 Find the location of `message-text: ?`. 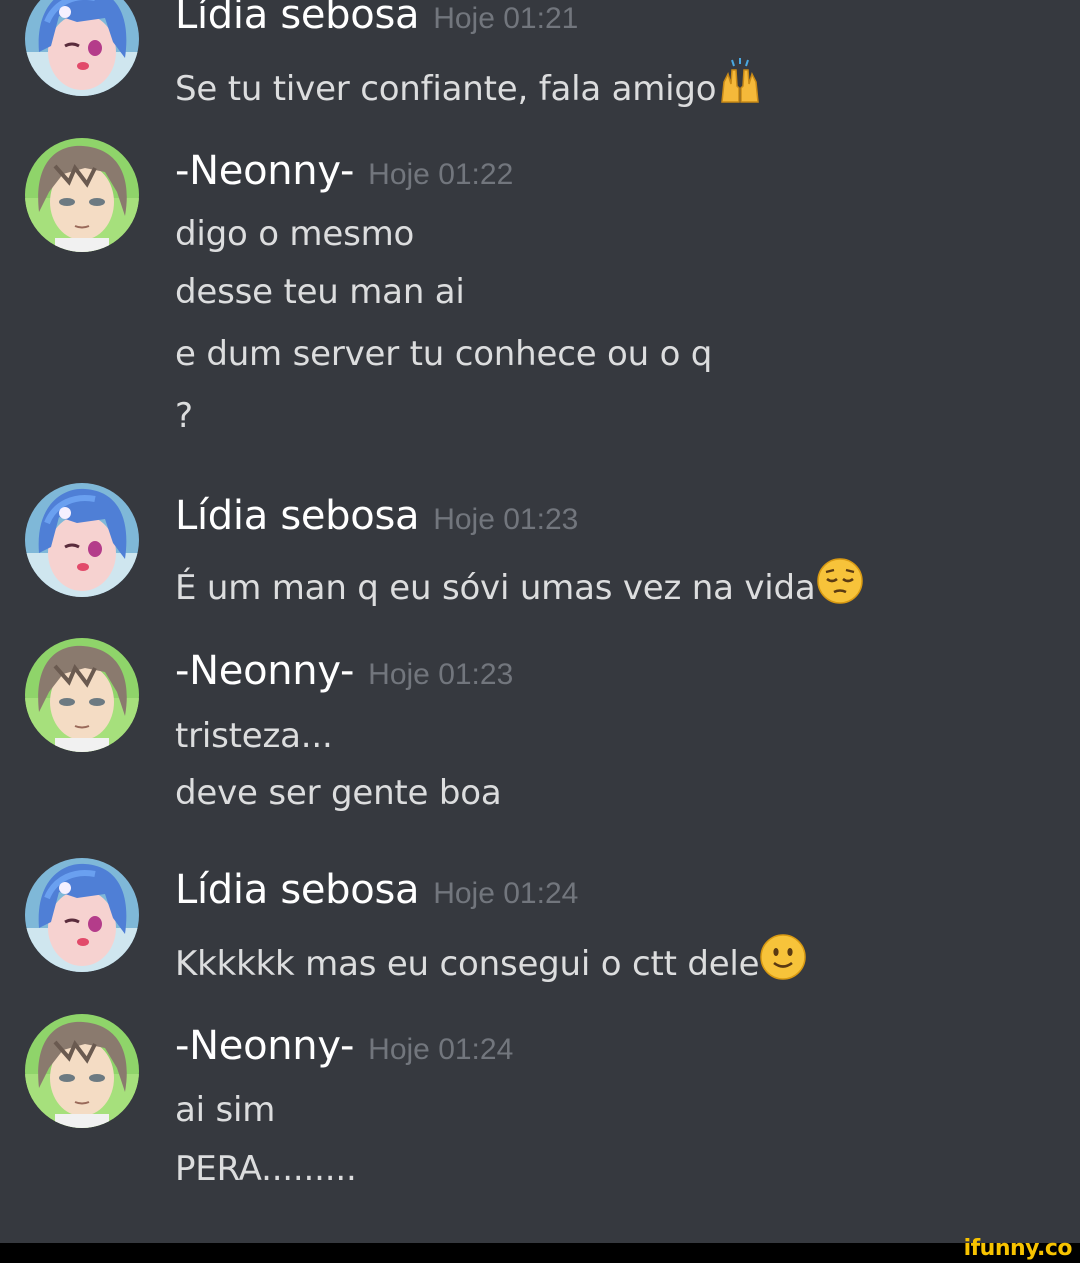

message-text: ? is located at coordinates (184, 416).